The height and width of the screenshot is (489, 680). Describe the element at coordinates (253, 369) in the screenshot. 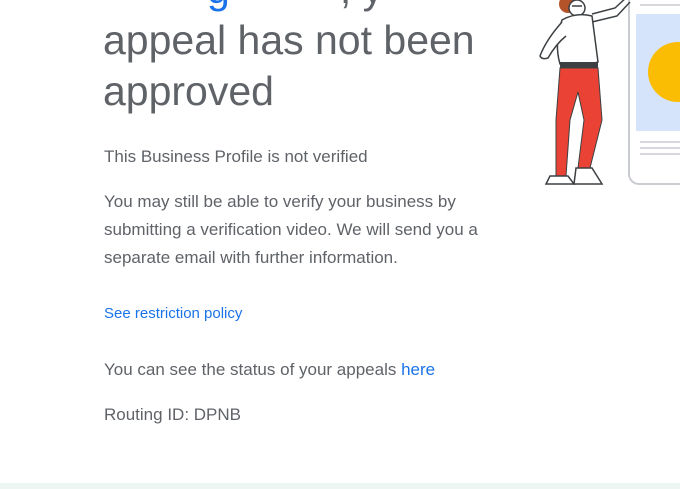

I see `appeals-status-prefix: You can see the status of your appeals` at that location.